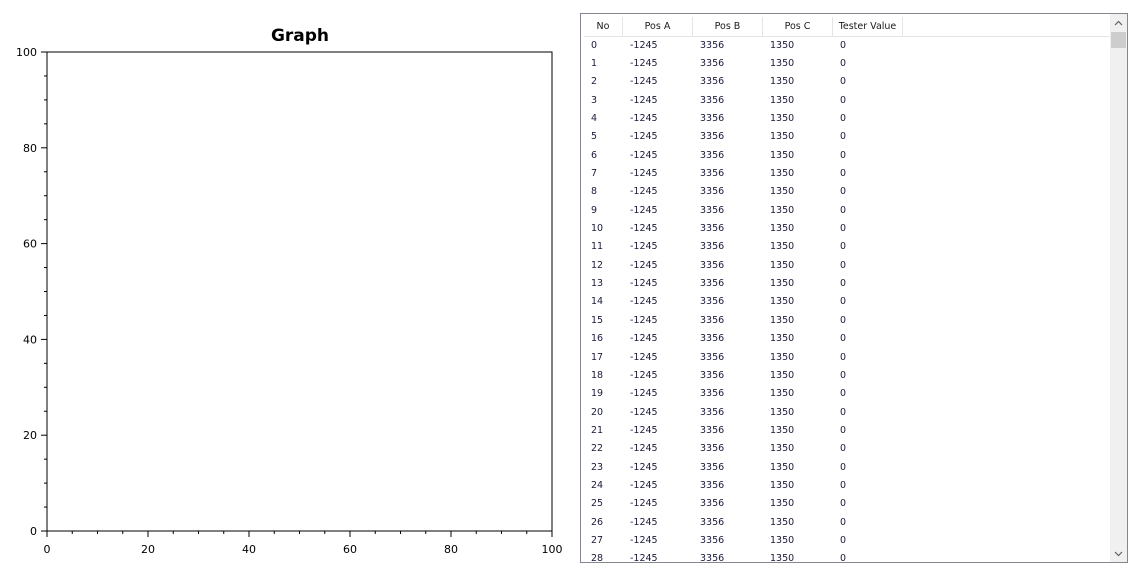 This screenshot has width=1130, height=566. I want to click on table-row: 13 -1245 3356 1350 0, so click(847, 283).